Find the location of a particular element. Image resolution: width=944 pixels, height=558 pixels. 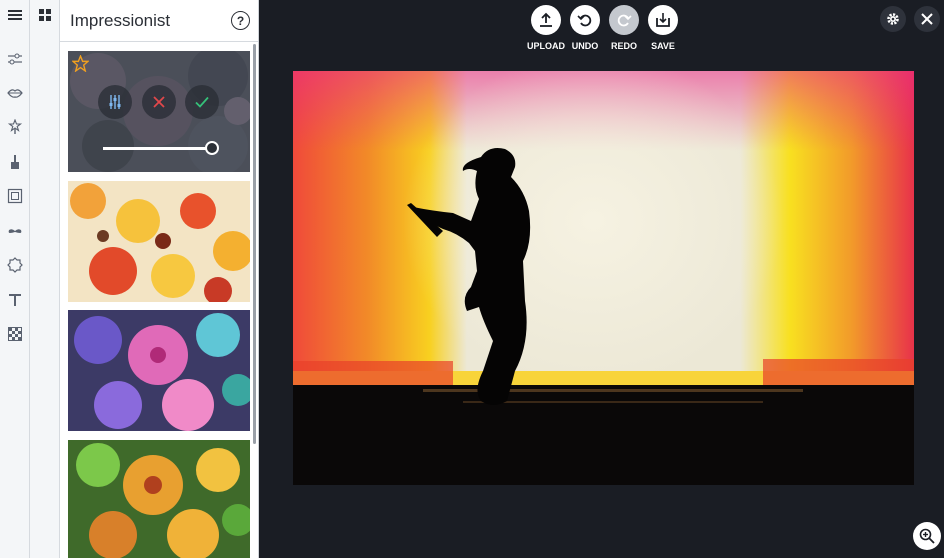

panel-title: Impressionist is located at coordinates (120, 20).